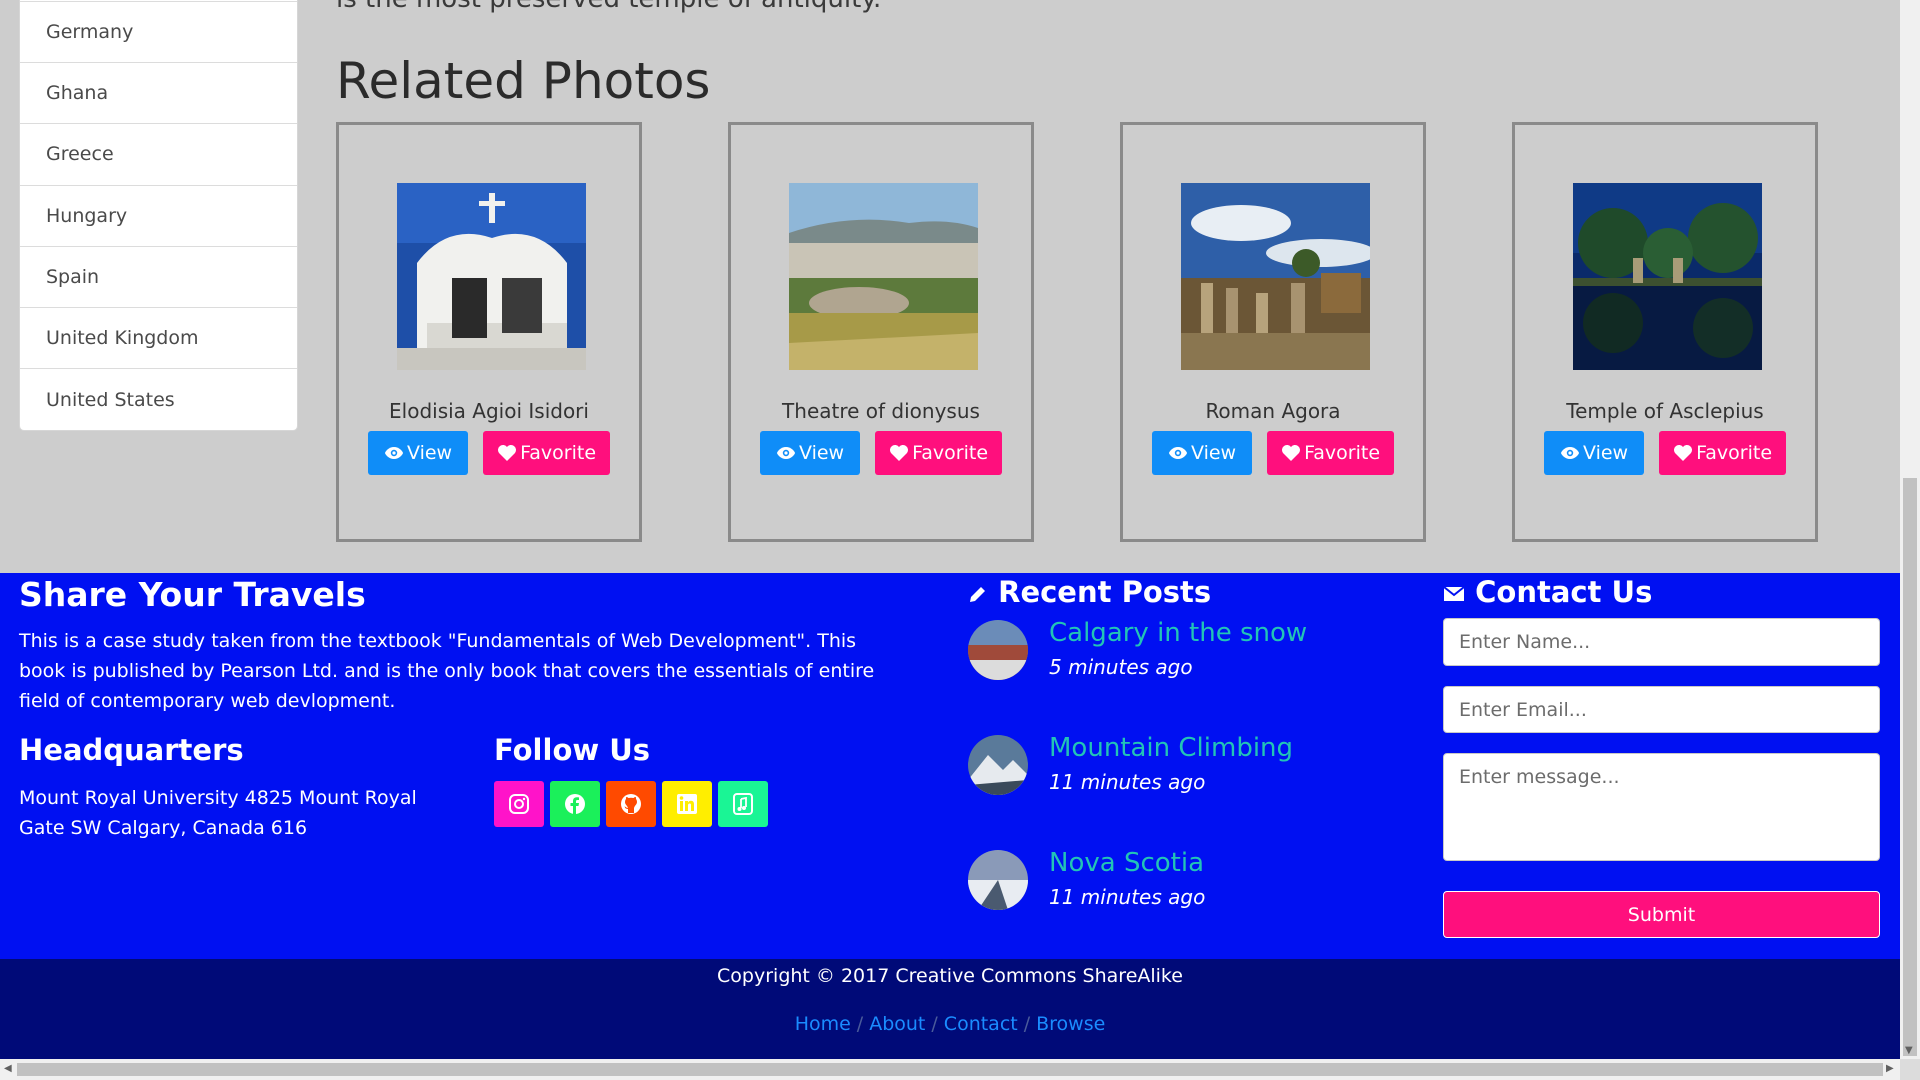  Describe the element at coordinates (158, 92) in the screenshot. I see `country-item-ghana: Ghana` at that location.